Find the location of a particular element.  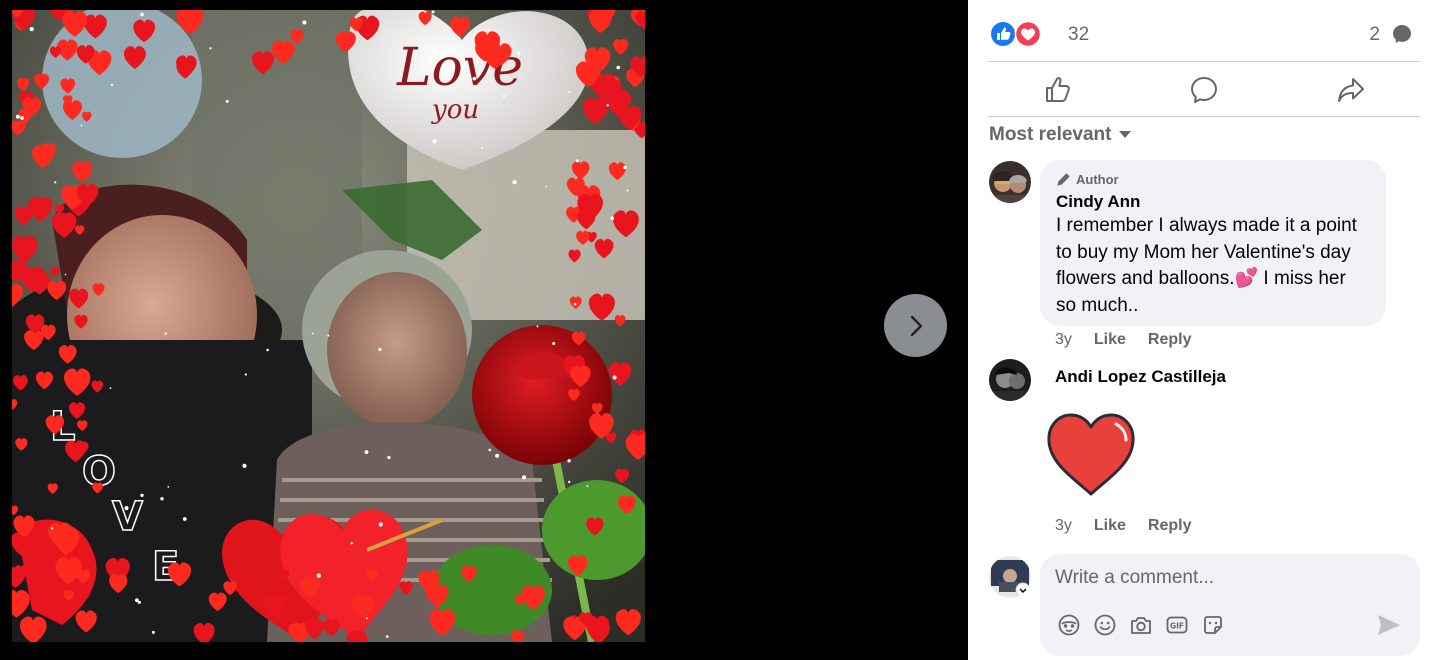

avatar-andi-lopez-castilleja is located at coordinates (1010, 380).